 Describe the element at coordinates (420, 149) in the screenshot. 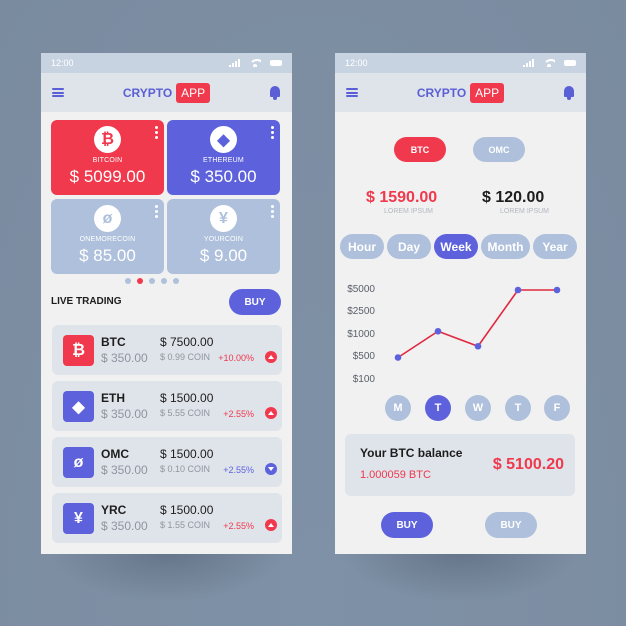

I see `tab-btc: BTC` at that location.